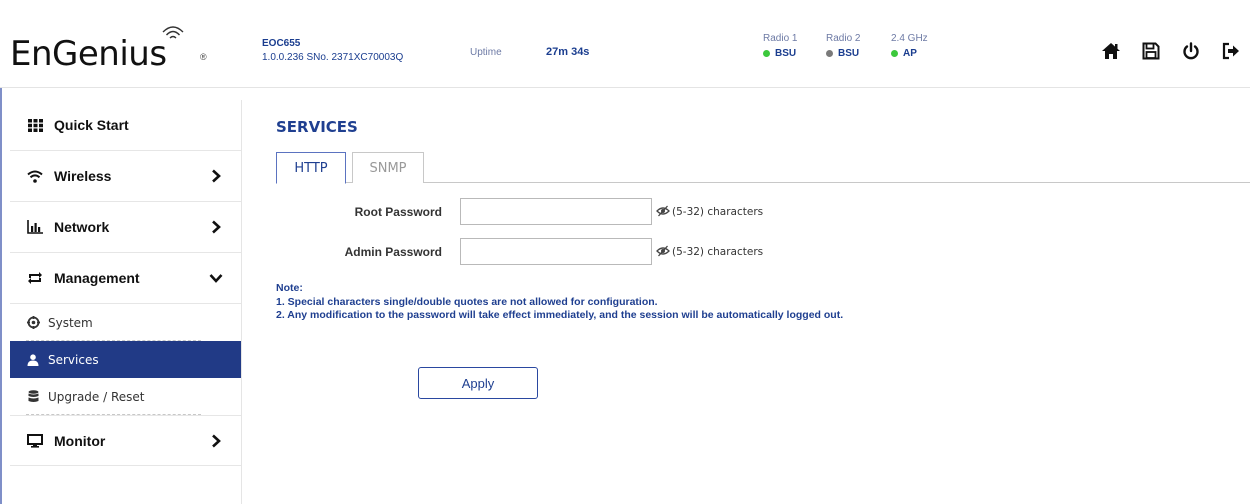 This screenshot has height=504, width=1250. What do you see at coordinates (568, 52) in the screenshot?
I see `uptime-value: 27m 34s` at bounding box center [568, 52].